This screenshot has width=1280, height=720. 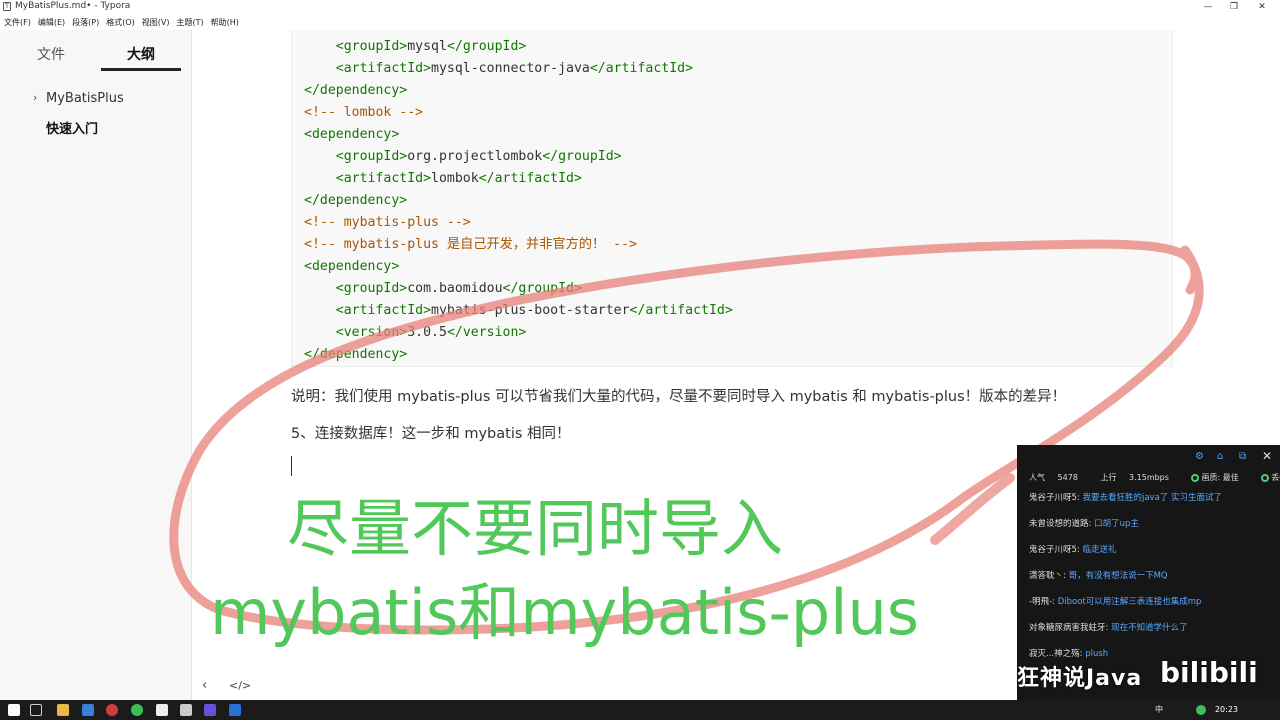 I want to click on drop-label: 丢帧 0.0%, so click(x=1275, y=477).